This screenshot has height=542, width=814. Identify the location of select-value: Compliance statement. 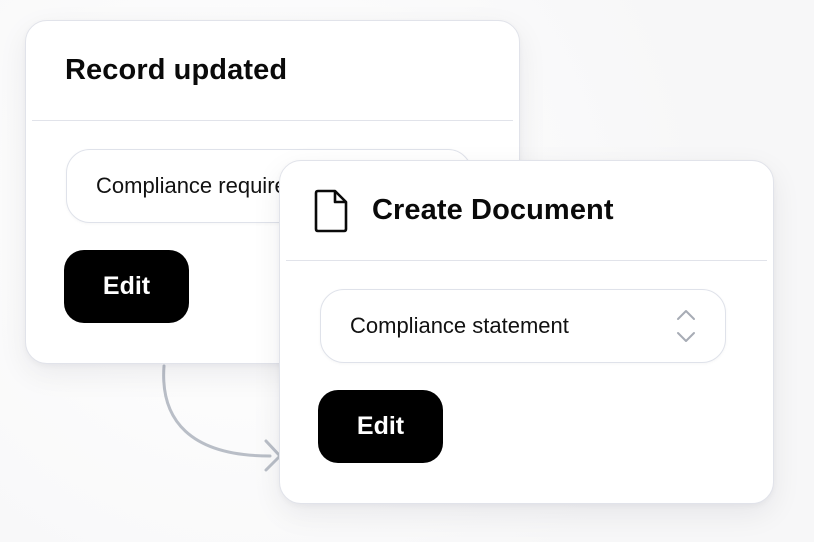
(459, 325).